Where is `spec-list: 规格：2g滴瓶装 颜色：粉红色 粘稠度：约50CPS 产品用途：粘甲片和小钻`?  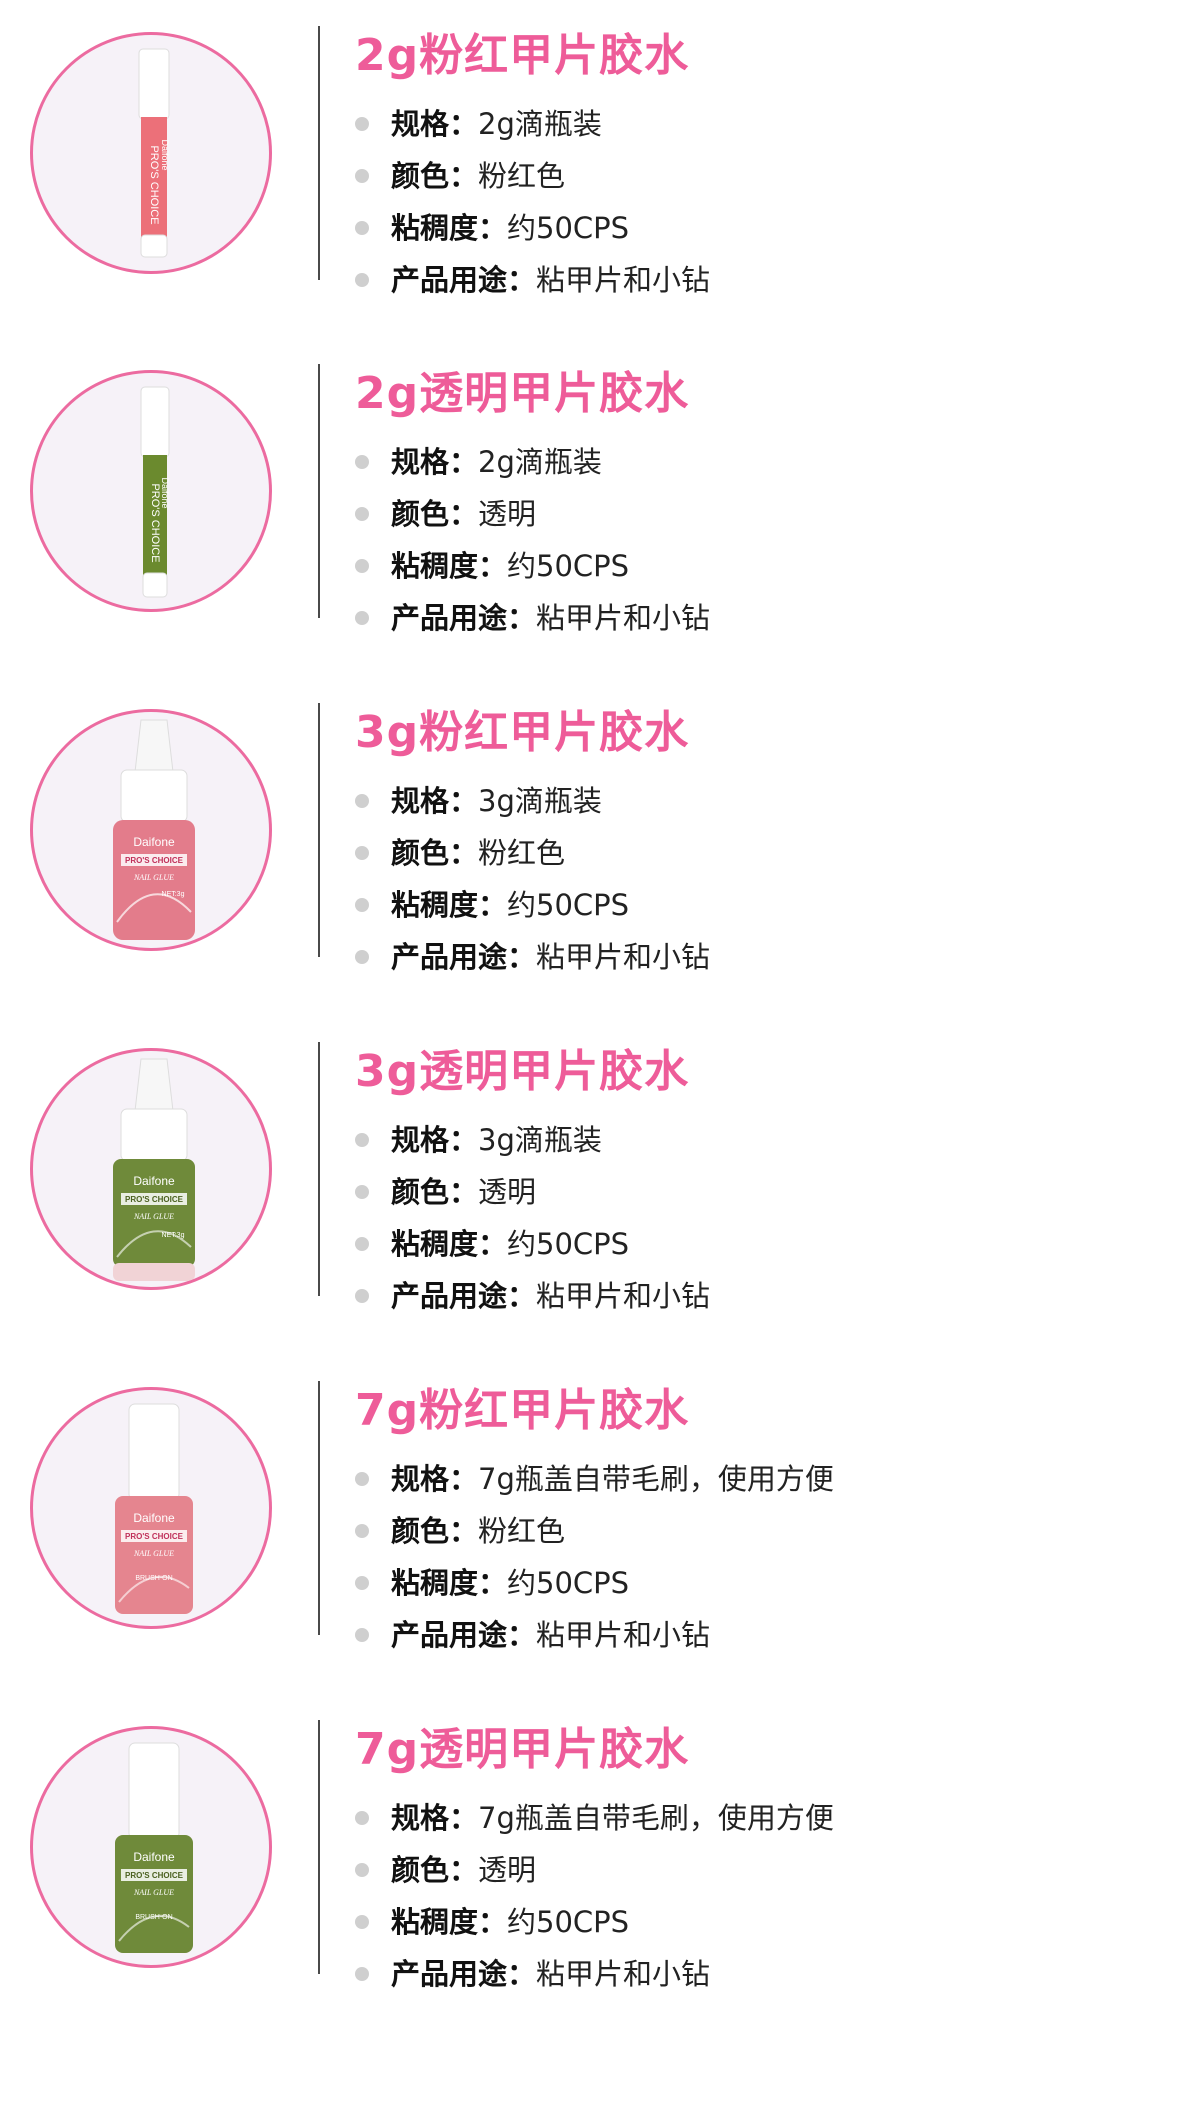 spec-list: 规格：2g滴瓶装 颜色：粉红色 粘稠度：约50CPS 产品用途：粘甲片和小钻 is located at coordinates (532, 202).